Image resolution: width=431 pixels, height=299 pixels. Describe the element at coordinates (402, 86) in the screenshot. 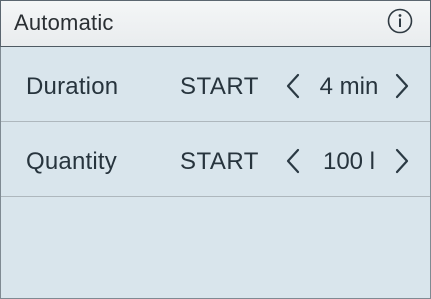

I see `duration-increase-chevron-icon` at that location.